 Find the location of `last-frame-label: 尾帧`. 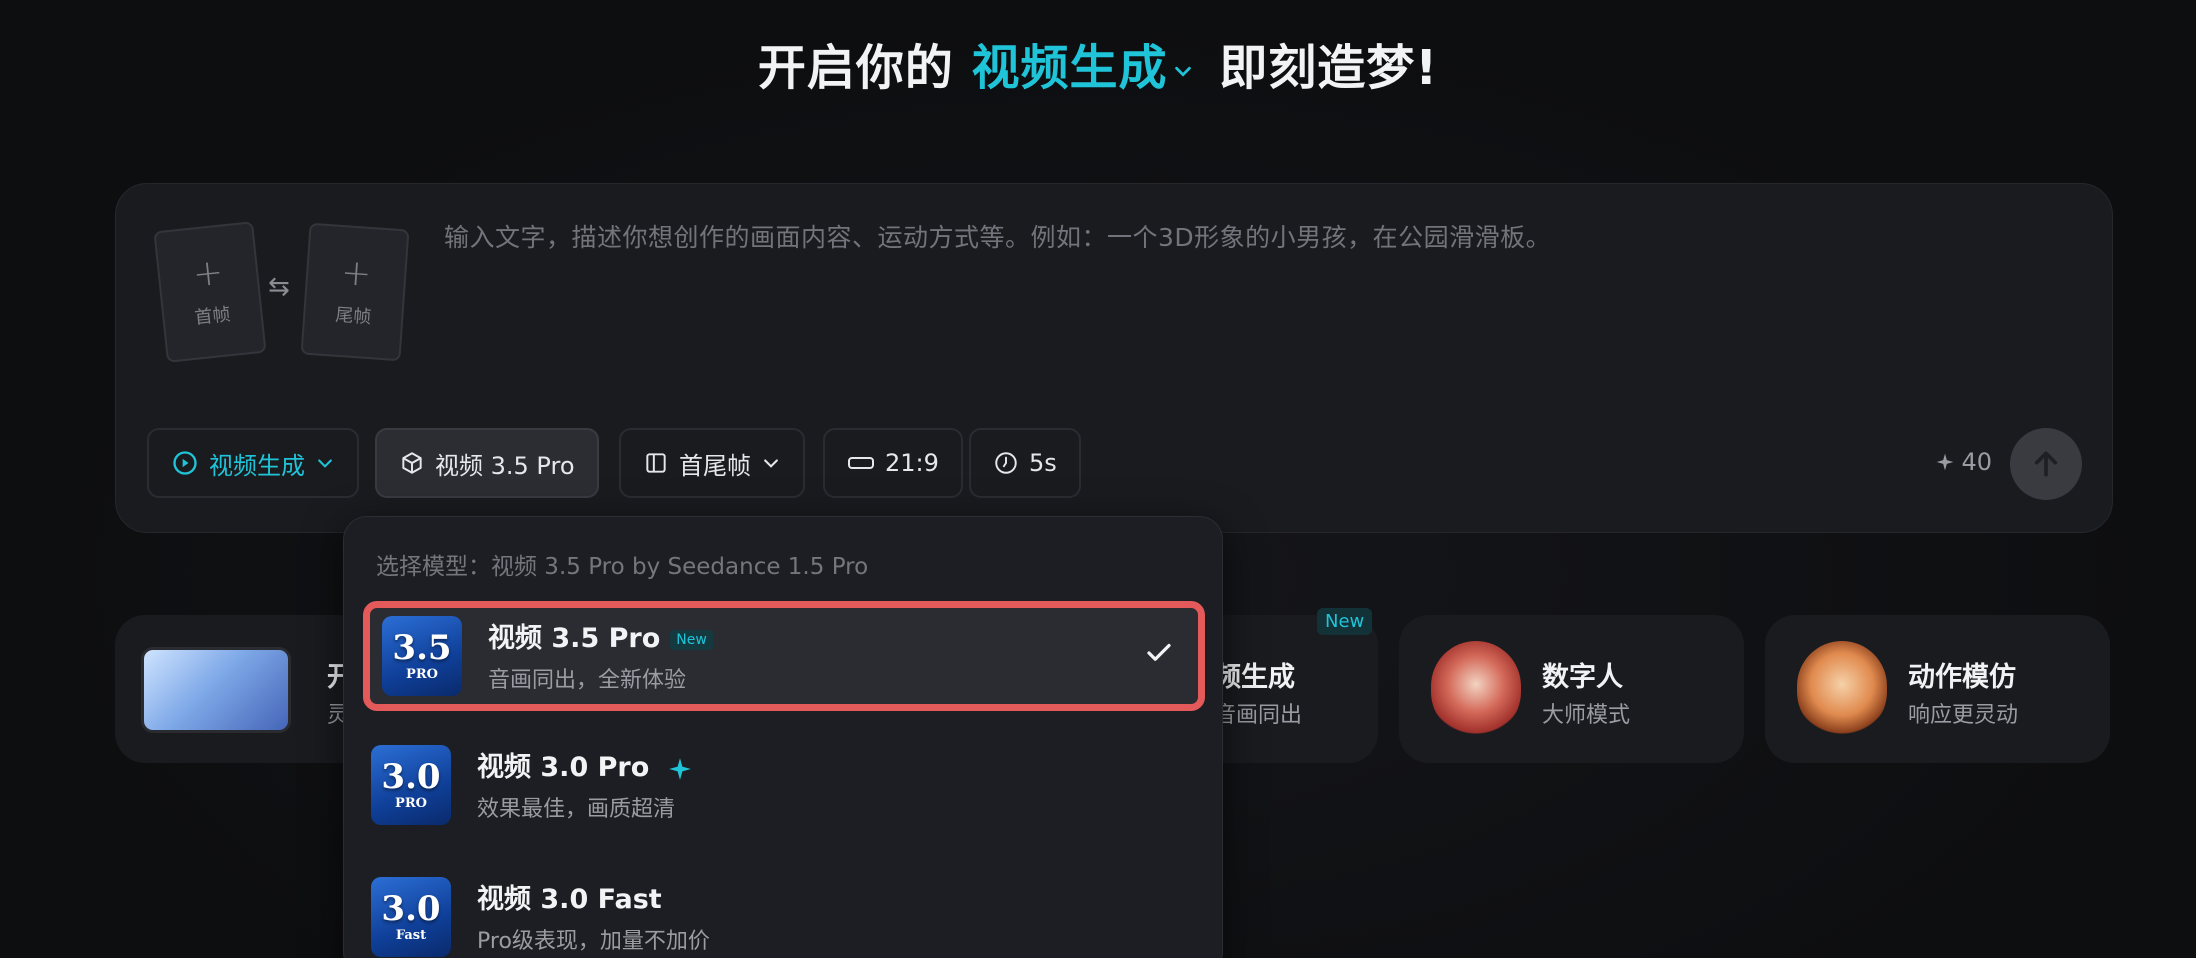

last-frame-label: 尾帧 is located at coordinates (353, 316).